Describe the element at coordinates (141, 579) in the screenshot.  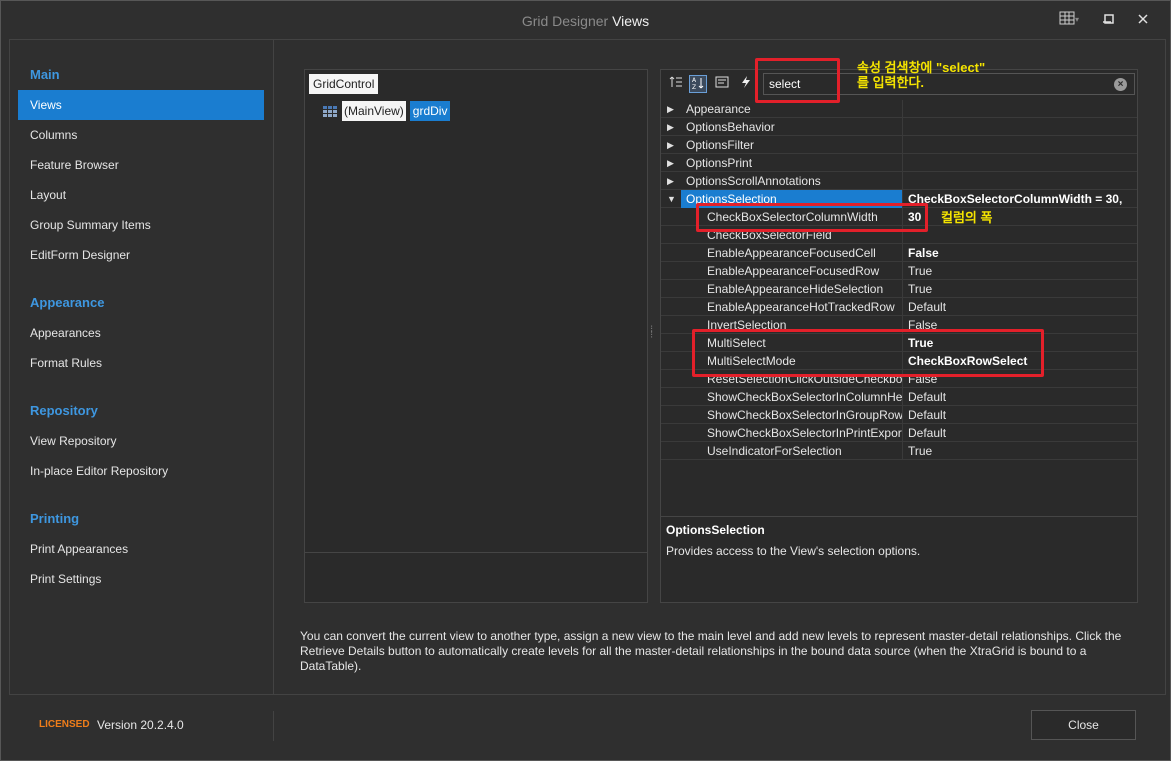
I see `nav-item-print-settings: Print Settings` at that location.